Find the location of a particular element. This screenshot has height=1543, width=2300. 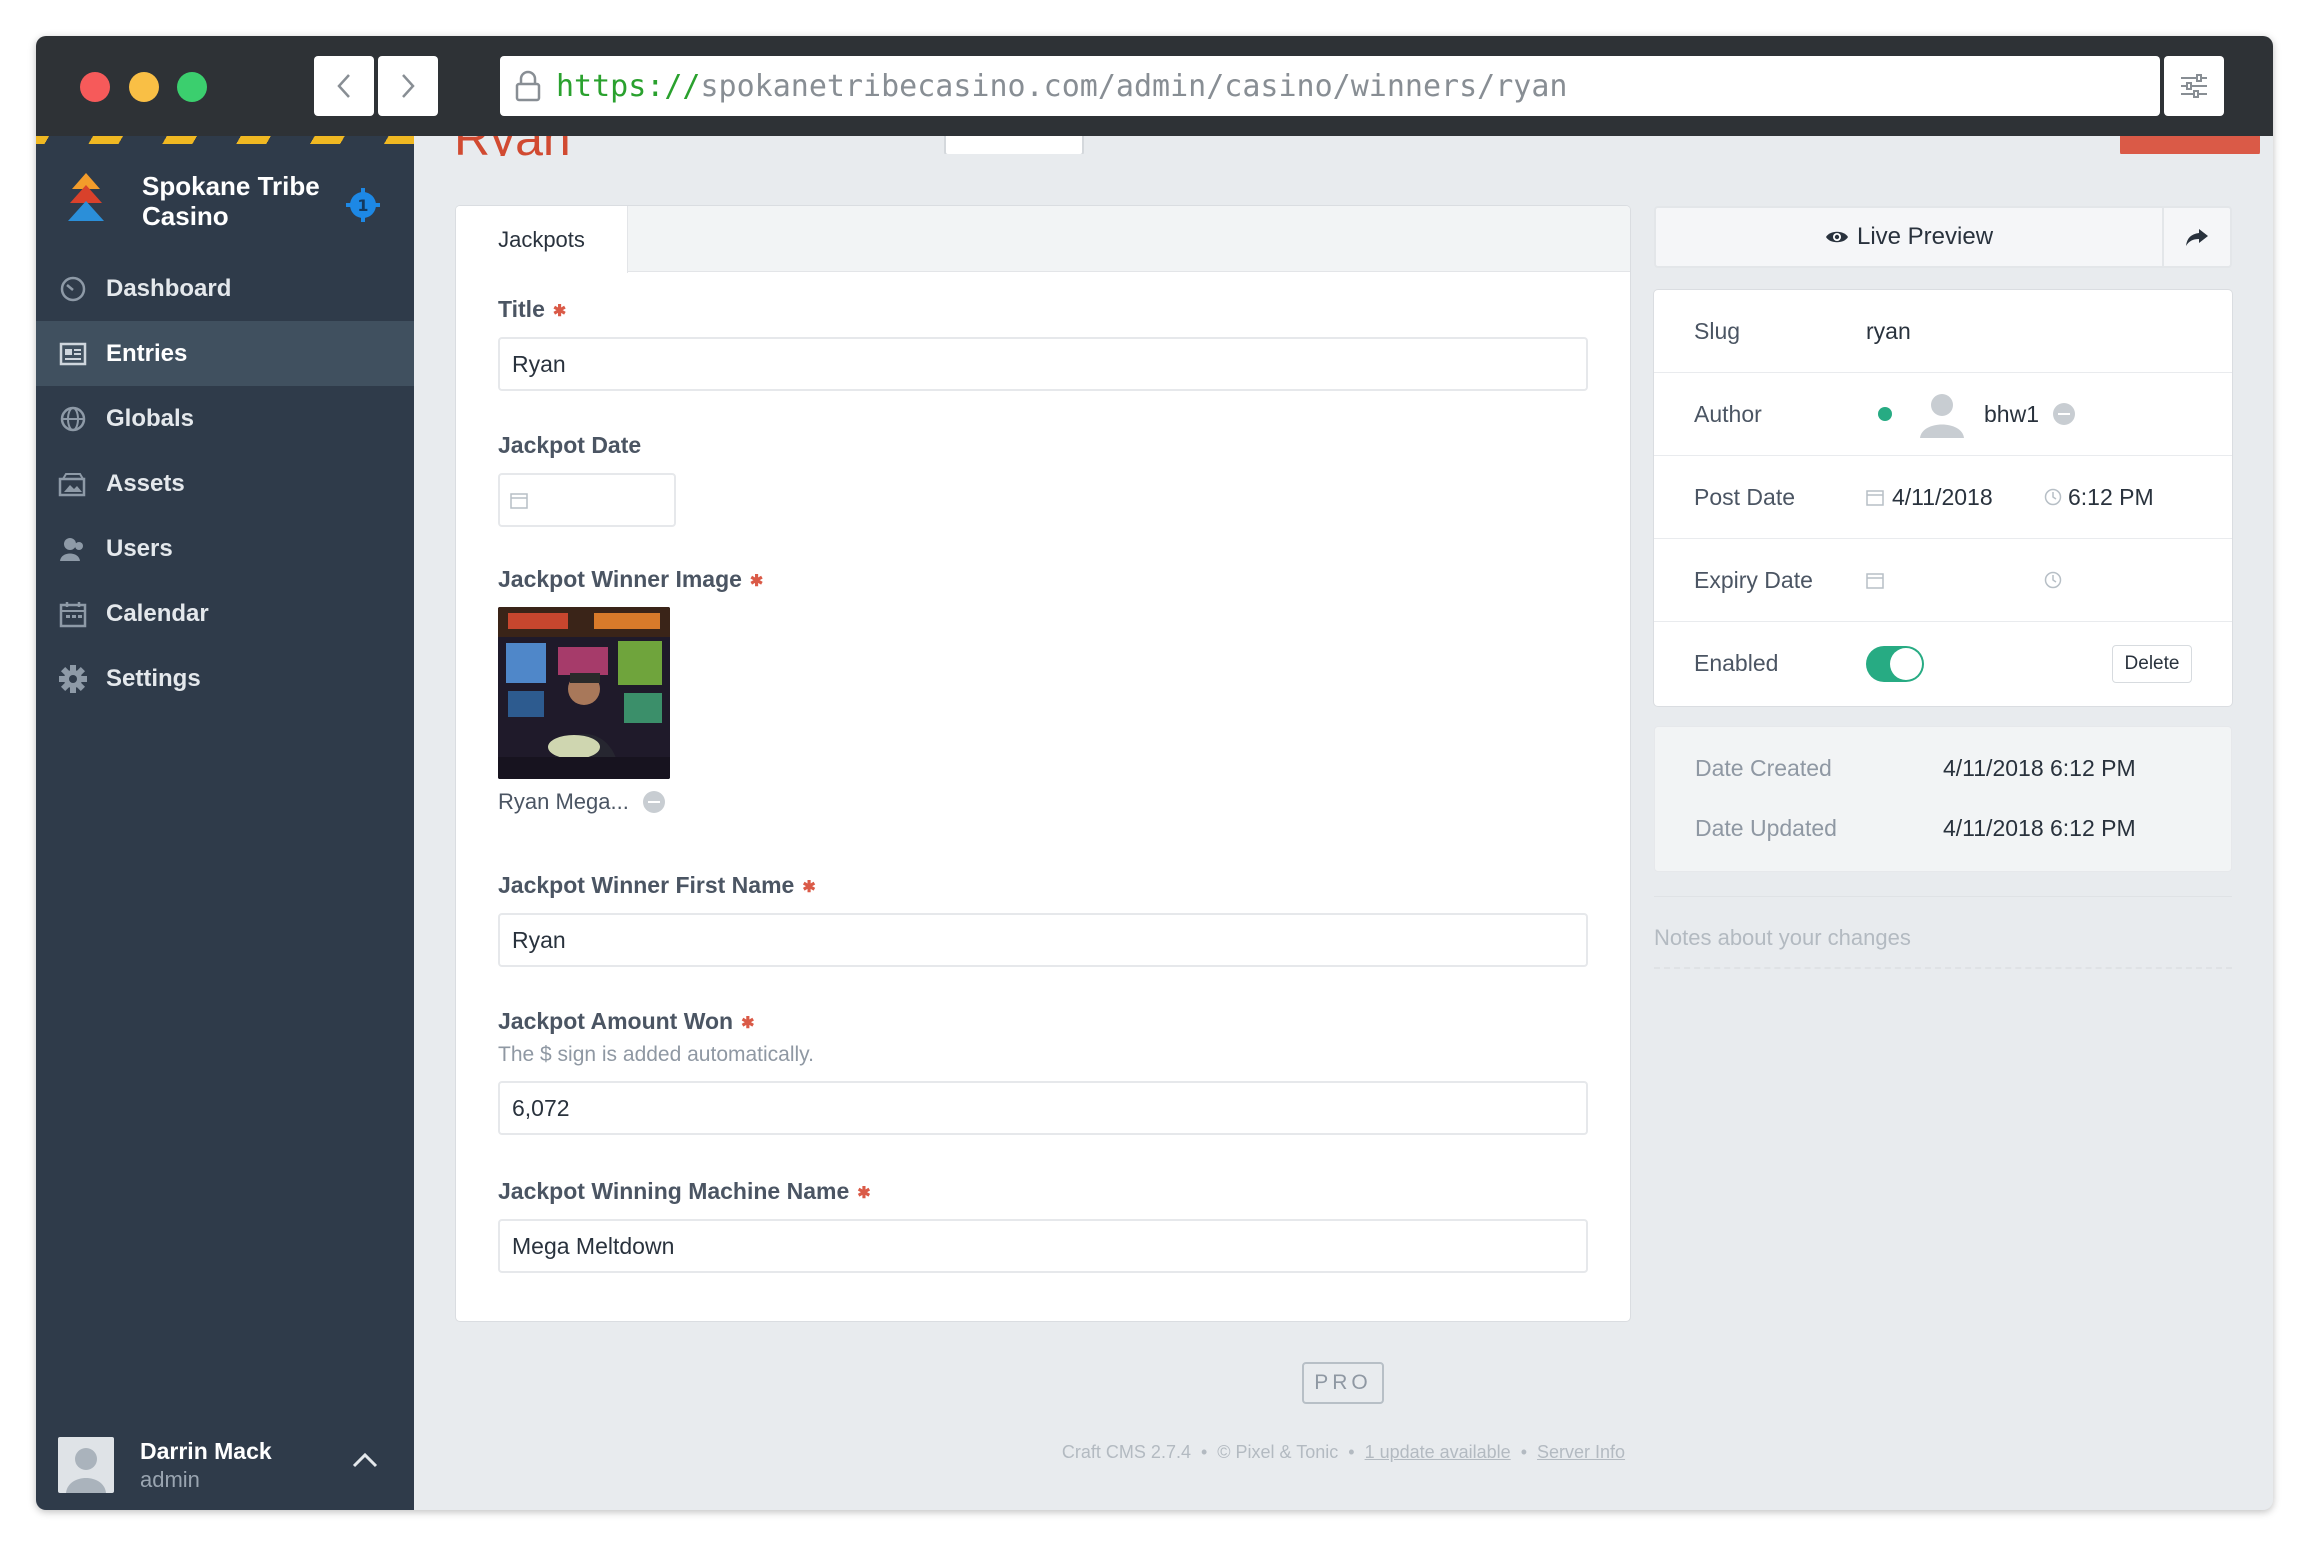

sidebar-item-label: Assets is located at coordinates (145, 483).